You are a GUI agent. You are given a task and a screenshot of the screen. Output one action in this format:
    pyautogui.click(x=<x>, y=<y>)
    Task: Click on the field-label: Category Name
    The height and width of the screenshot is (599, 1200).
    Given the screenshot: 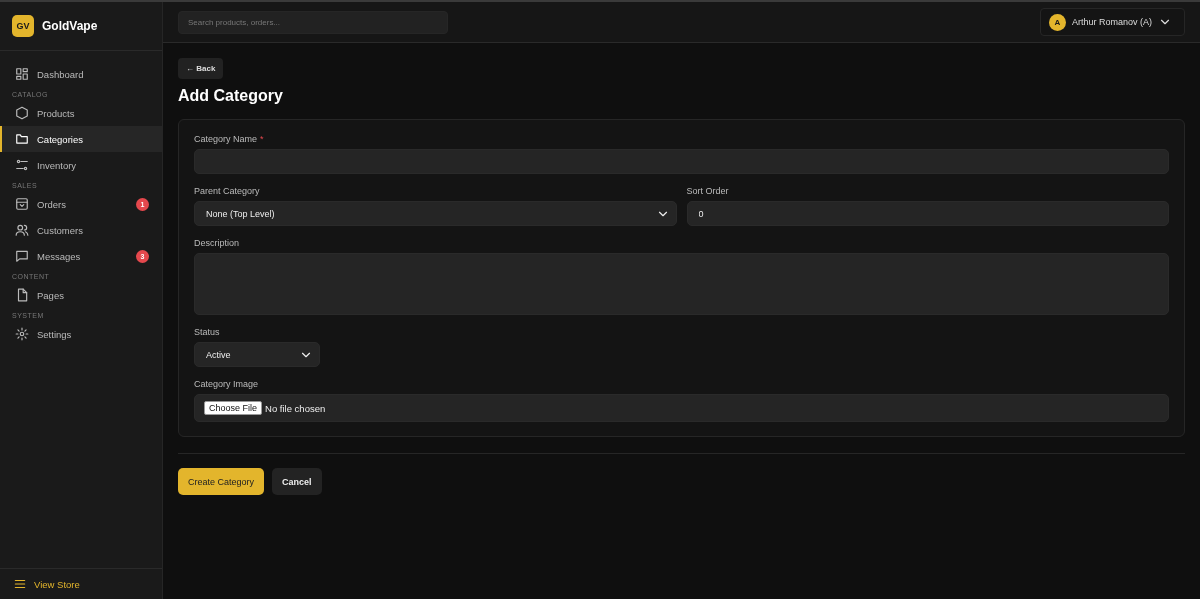 What is the action you would take?
    pyautogui.click(x=226, y=139)
    